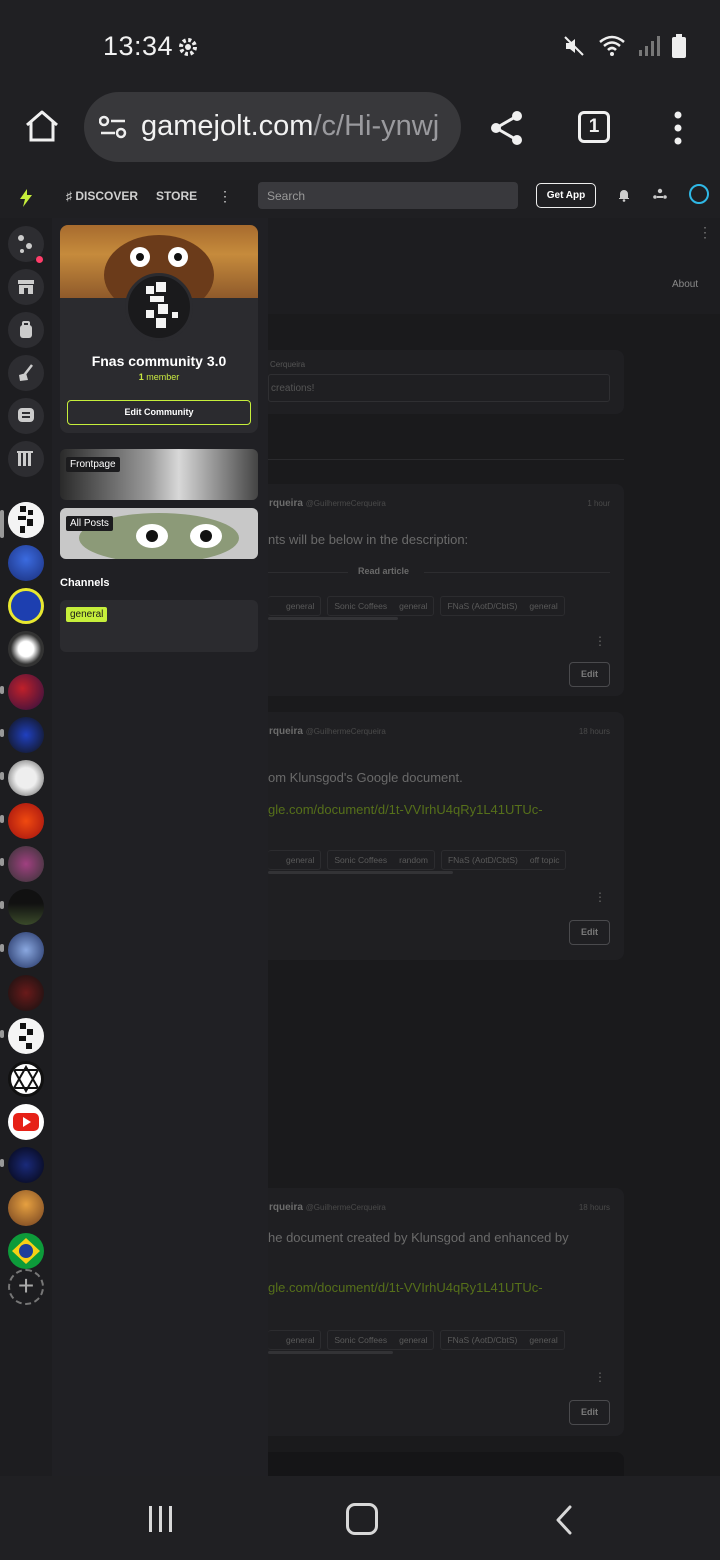 The width and height of the screenshot is (720, 1560). I want to click on store-icon, so click(26, 287).